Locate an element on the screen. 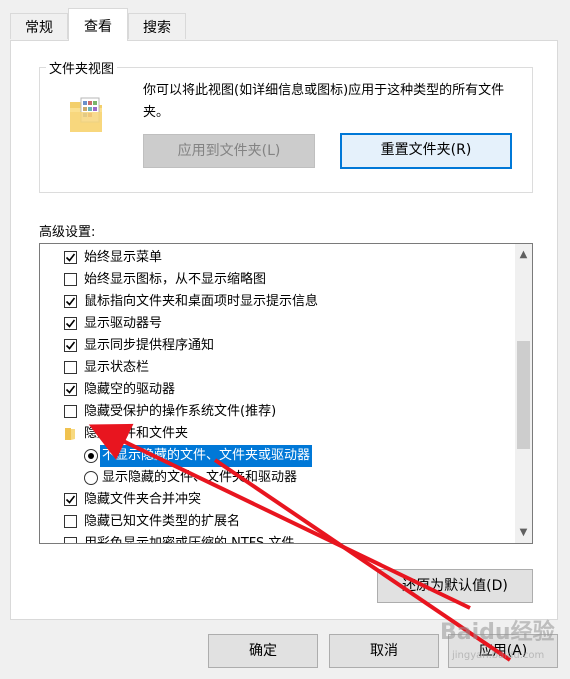  advanced-settings-label: 高级设置: is located at coordinates (67, 232).